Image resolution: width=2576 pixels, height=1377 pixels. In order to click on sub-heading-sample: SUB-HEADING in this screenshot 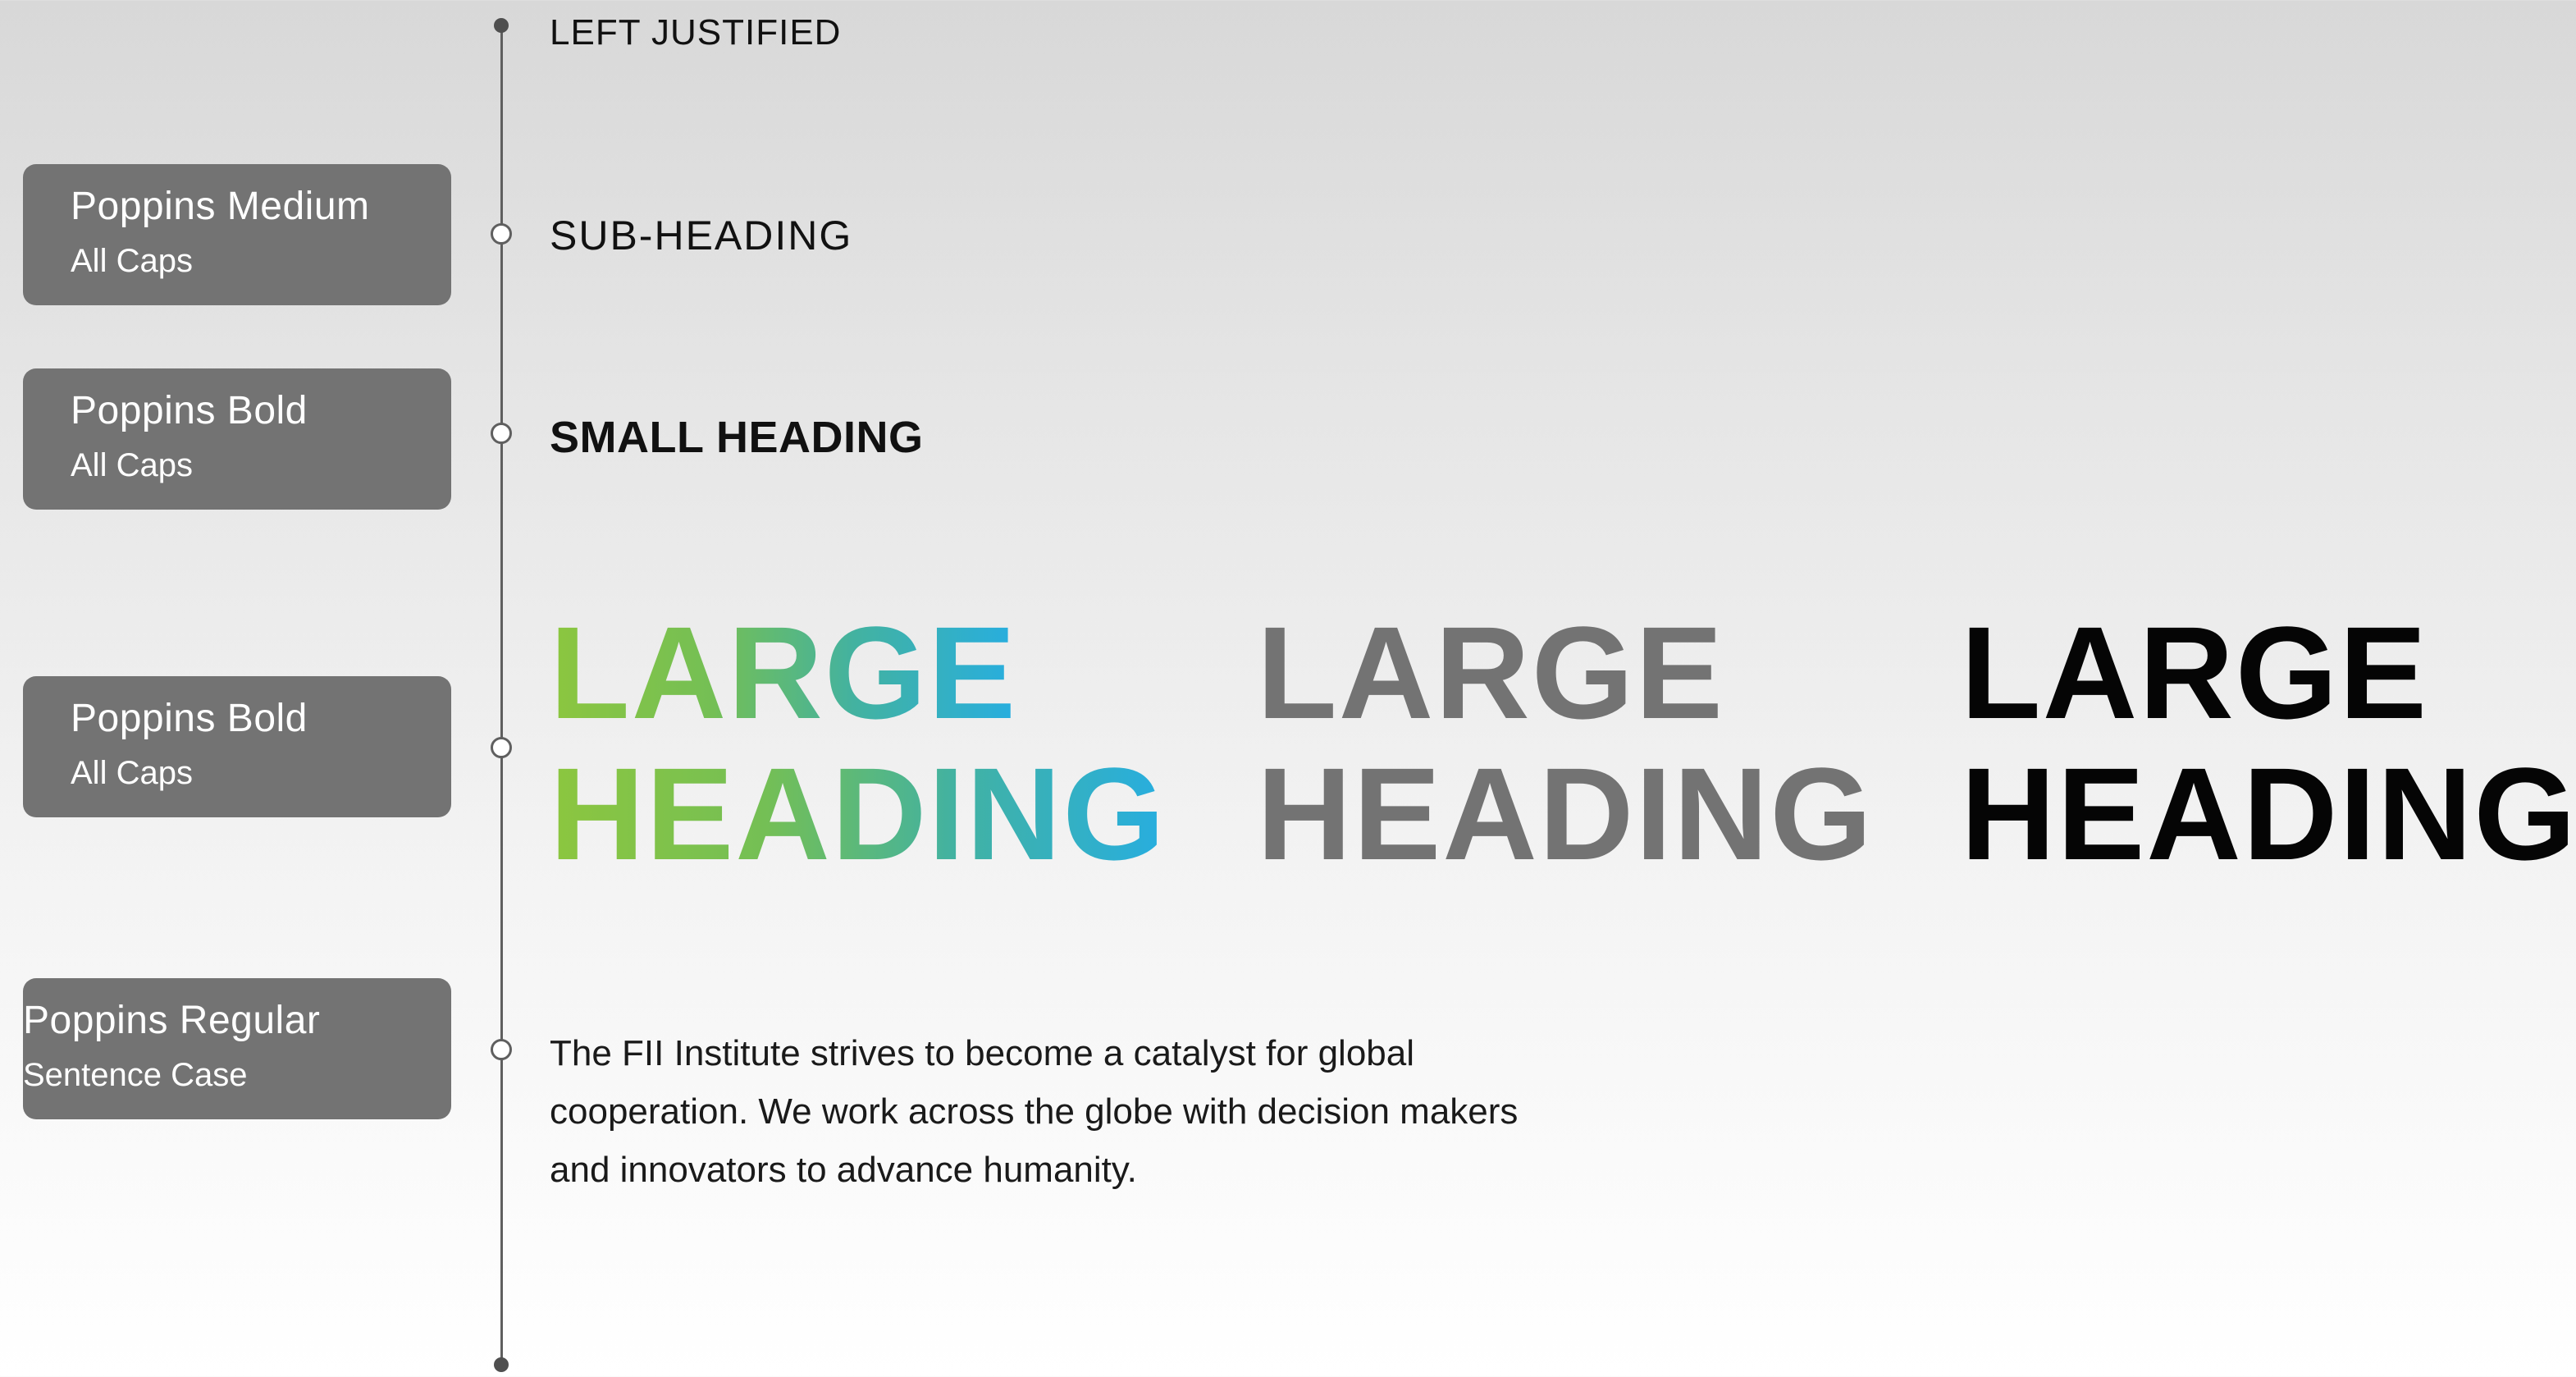, I will do `click(702, 235)`.